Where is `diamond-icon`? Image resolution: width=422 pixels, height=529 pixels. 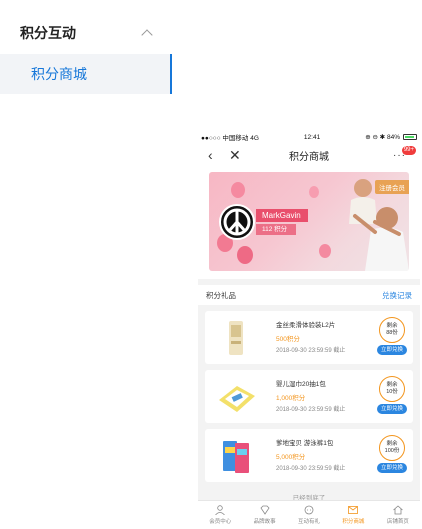 diamond-icon is located at coordinates (265, 510).